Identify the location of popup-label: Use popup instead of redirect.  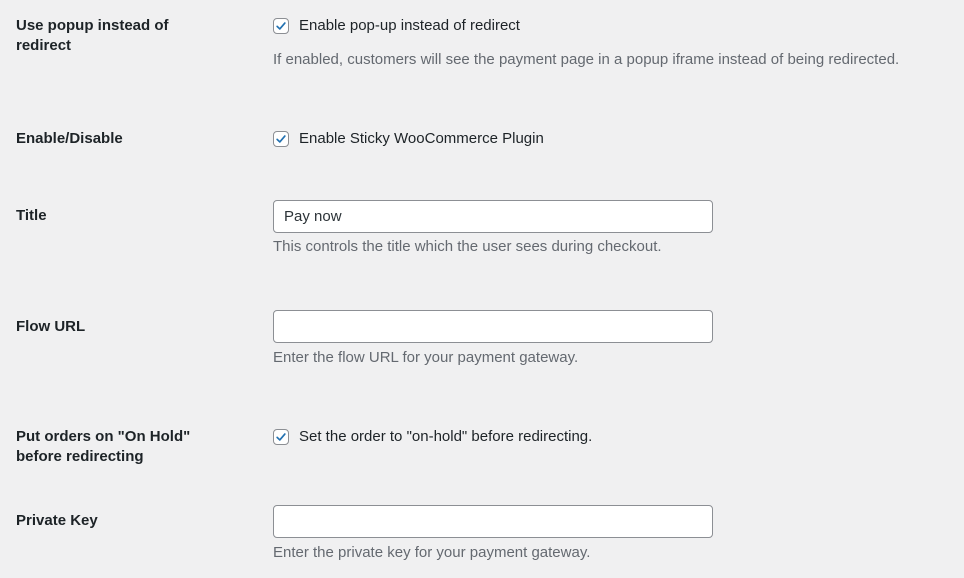
(92, 35).